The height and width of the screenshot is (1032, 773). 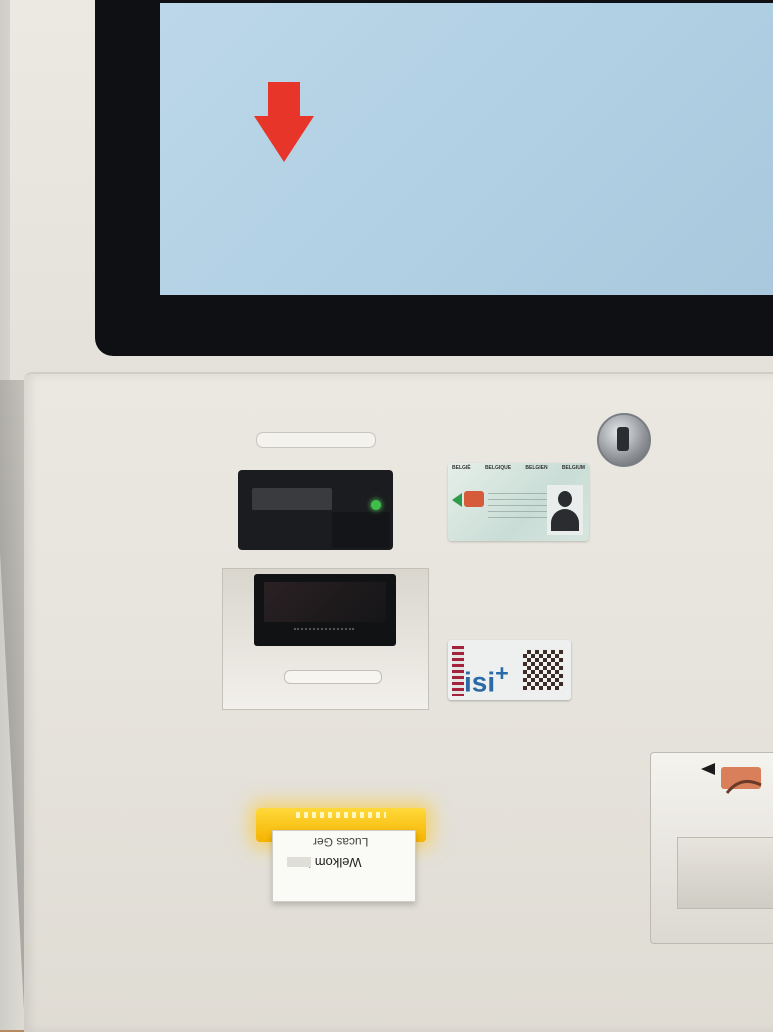 I want to click on person-head-icon, so click(x=565, y=499).